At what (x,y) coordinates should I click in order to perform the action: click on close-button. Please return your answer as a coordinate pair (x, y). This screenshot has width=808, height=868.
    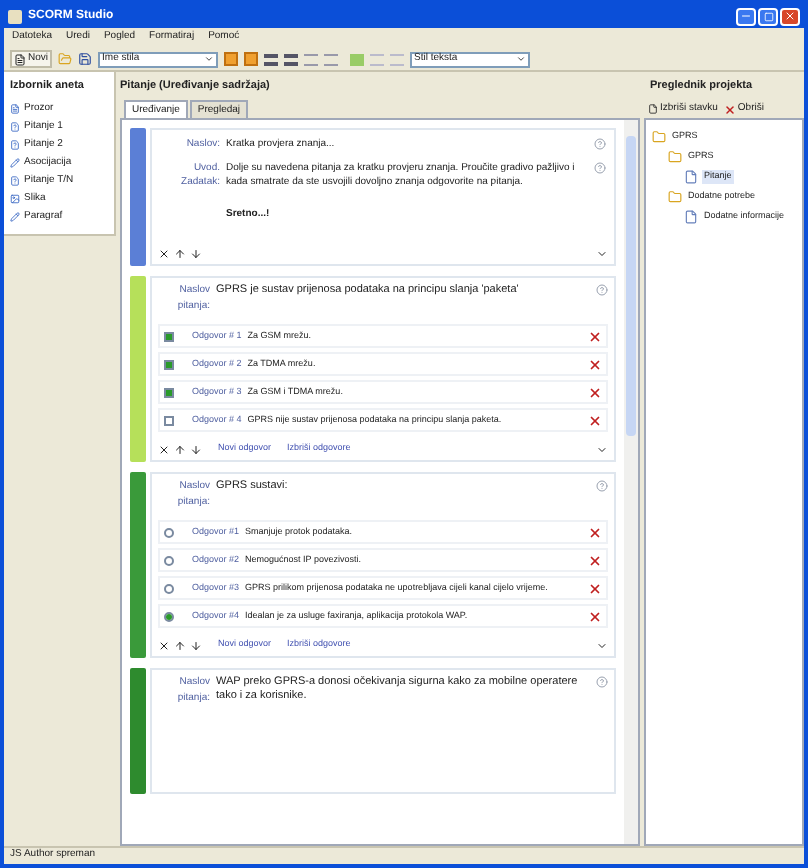
    Looking at the image, I should click on (790, 16).